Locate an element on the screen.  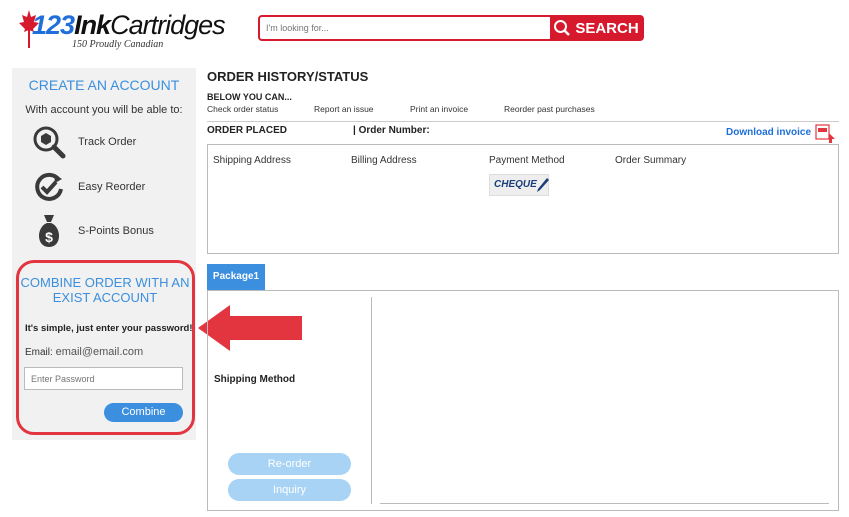
cheque-label: CHEQUE is located at coordinates (515, 184).